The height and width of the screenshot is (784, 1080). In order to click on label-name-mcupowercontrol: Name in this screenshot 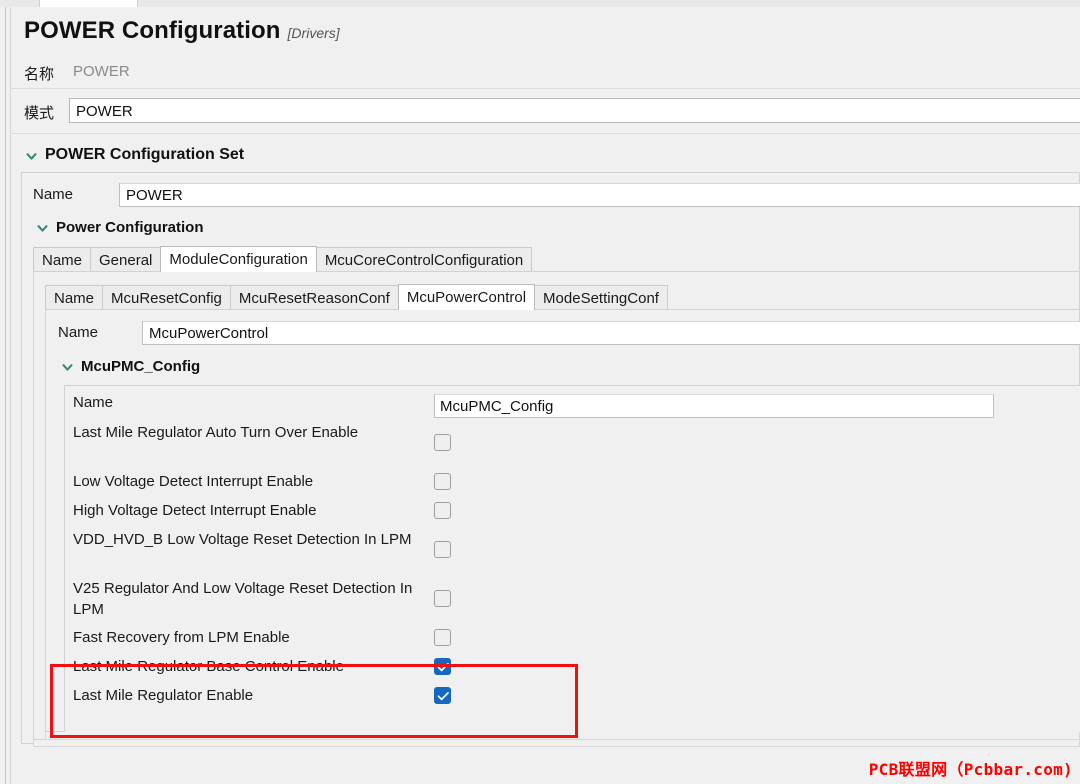, I will do `click(78, 332)`.